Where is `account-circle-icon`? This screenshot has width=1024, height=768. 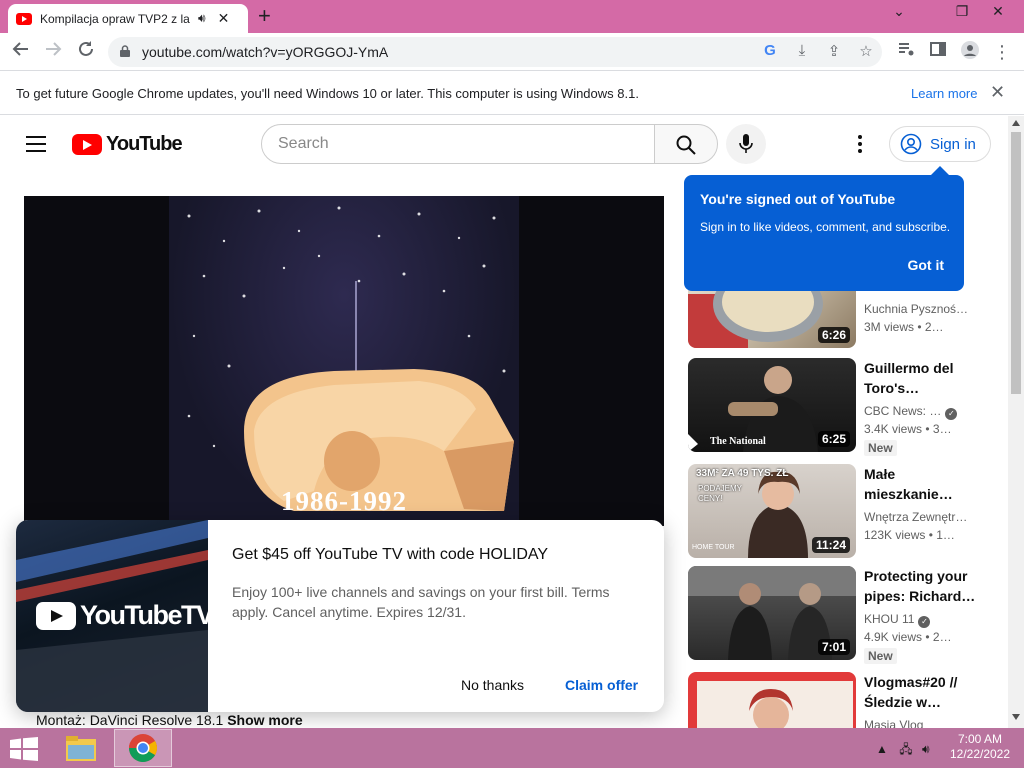
account-circle-icon is located at coordinates (911, 144).